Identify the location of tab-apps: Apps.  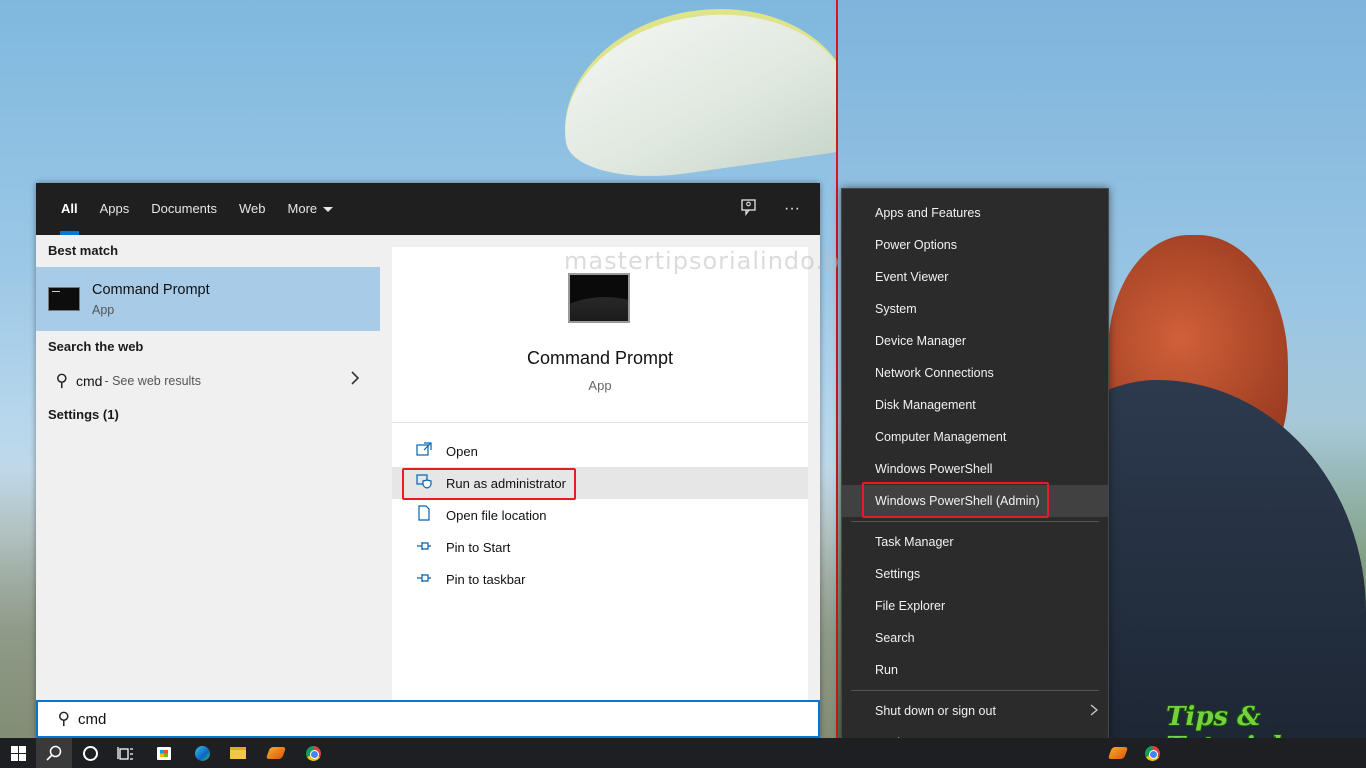
(115, 209).